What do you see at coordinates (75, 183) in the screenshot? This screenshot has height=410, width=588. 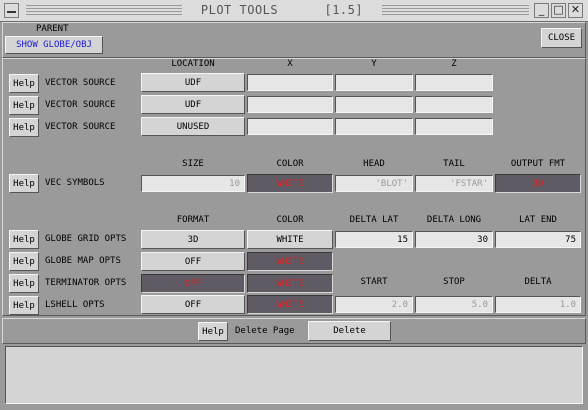 I see `vec-symbols-label: VEC SYMBOLS` at bounding box center [75, 183].